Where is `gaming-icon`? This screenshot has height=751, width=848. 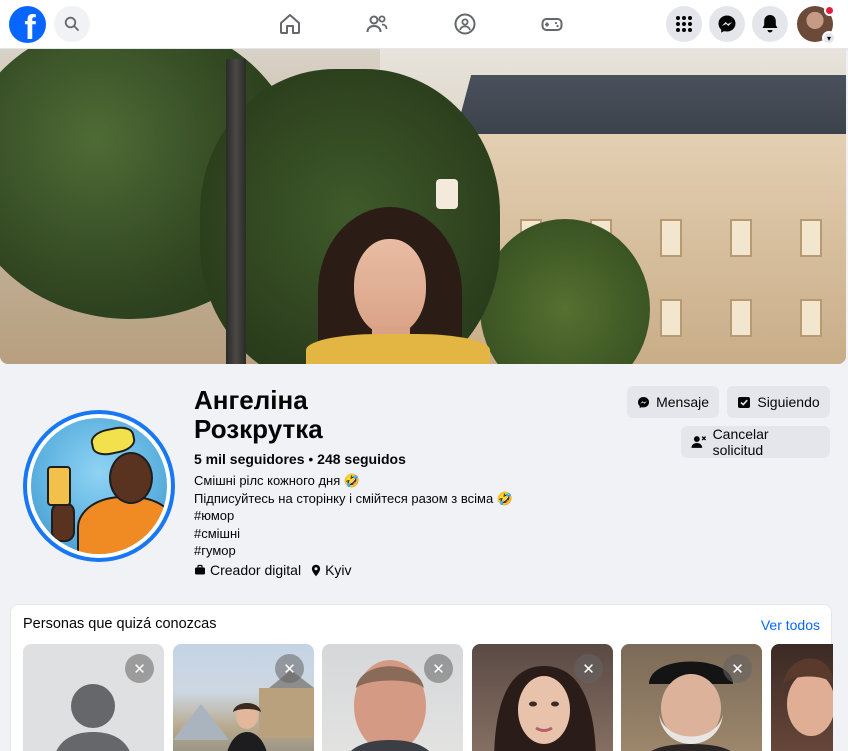
gaming-icon is located at coordinates (552, 24).